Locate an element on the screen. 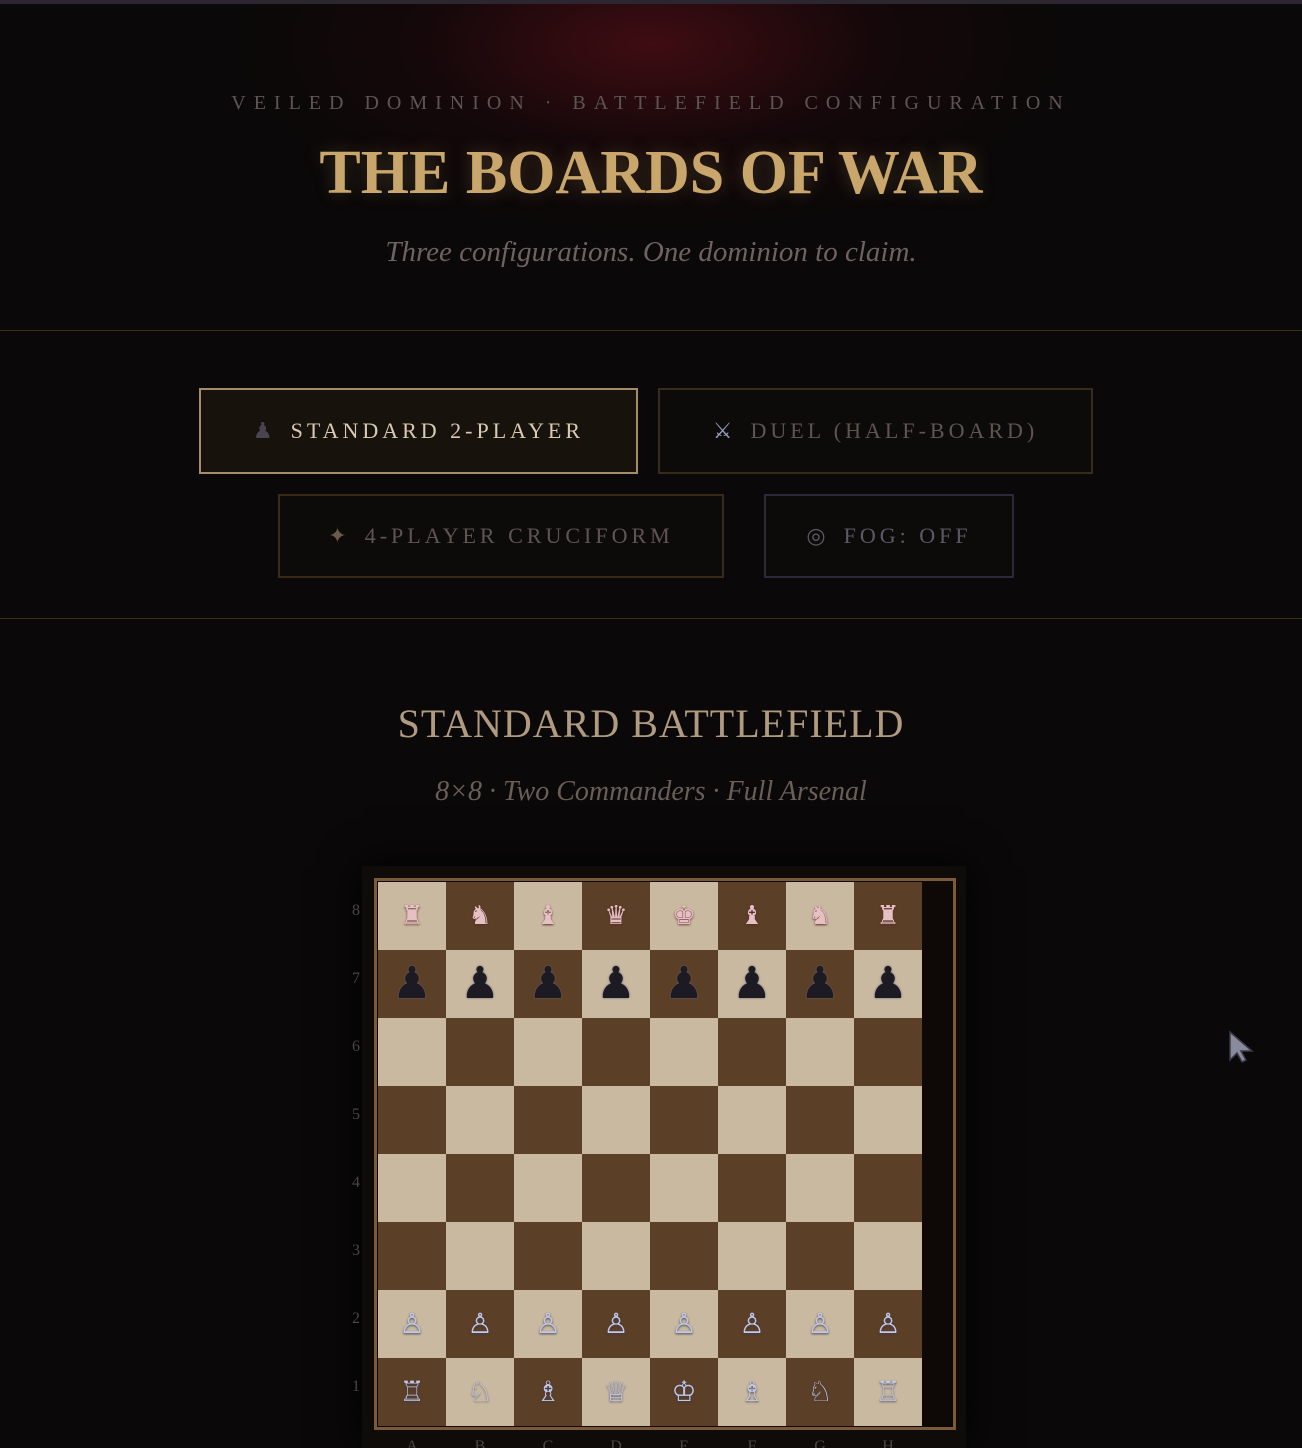 This screenshot has height=1448, width=1302. square-h6 is located at coordinates (888, 1052).